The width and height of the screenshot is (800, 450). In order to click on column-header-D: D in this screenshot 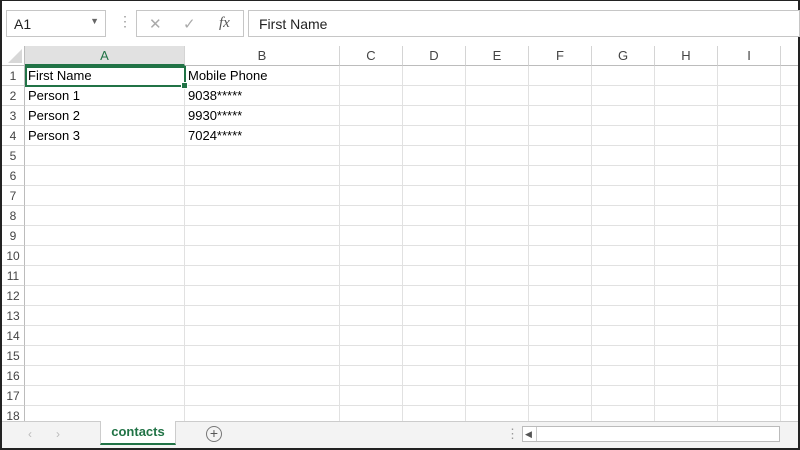, I will do `click(434, 56)`.